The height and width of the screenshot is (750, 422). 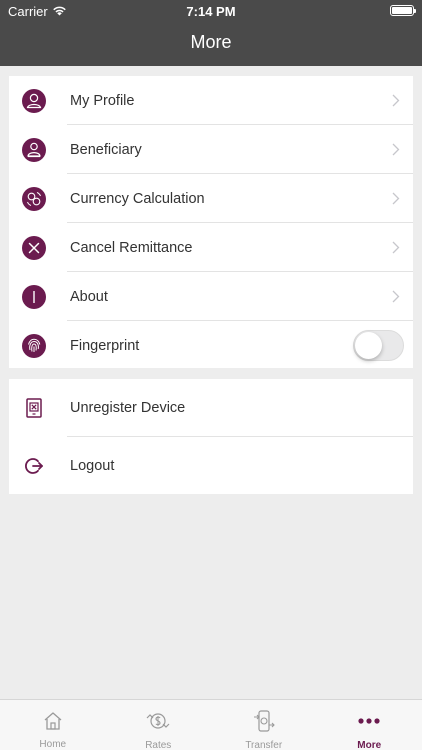 I want to click on tab-more: More, so click(x=369, y=725).